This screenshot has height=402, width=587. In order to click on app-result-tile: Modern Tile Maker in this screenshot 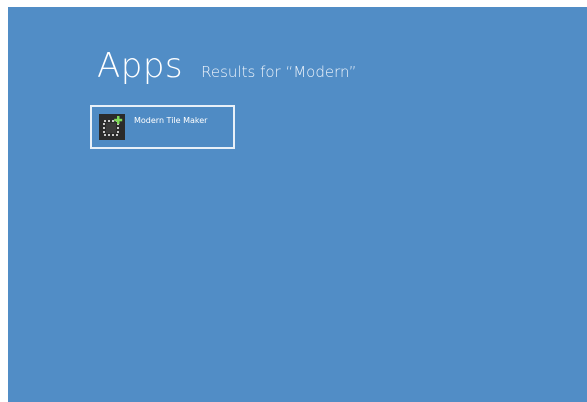, I will do `click(162, 127)`.